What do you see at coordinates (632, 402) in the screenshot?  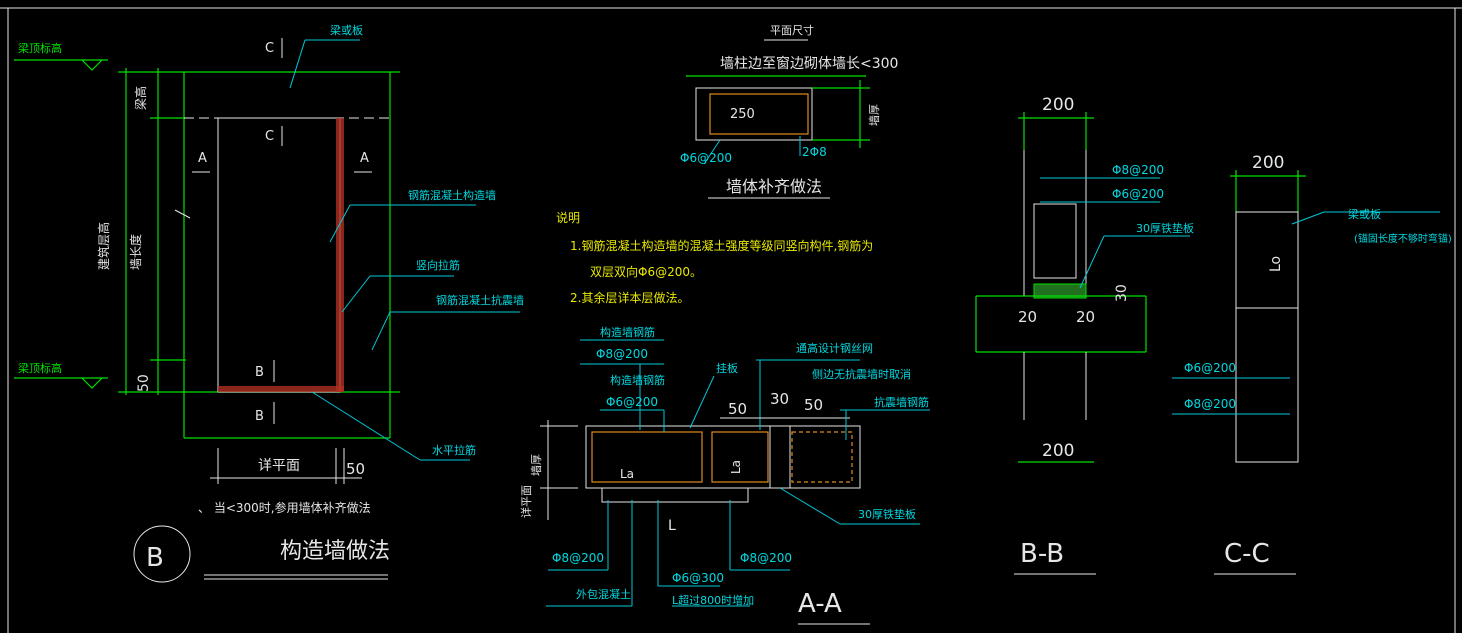 I see `wall-bar-2: Φ6@200` at bounding box center [632, 402].